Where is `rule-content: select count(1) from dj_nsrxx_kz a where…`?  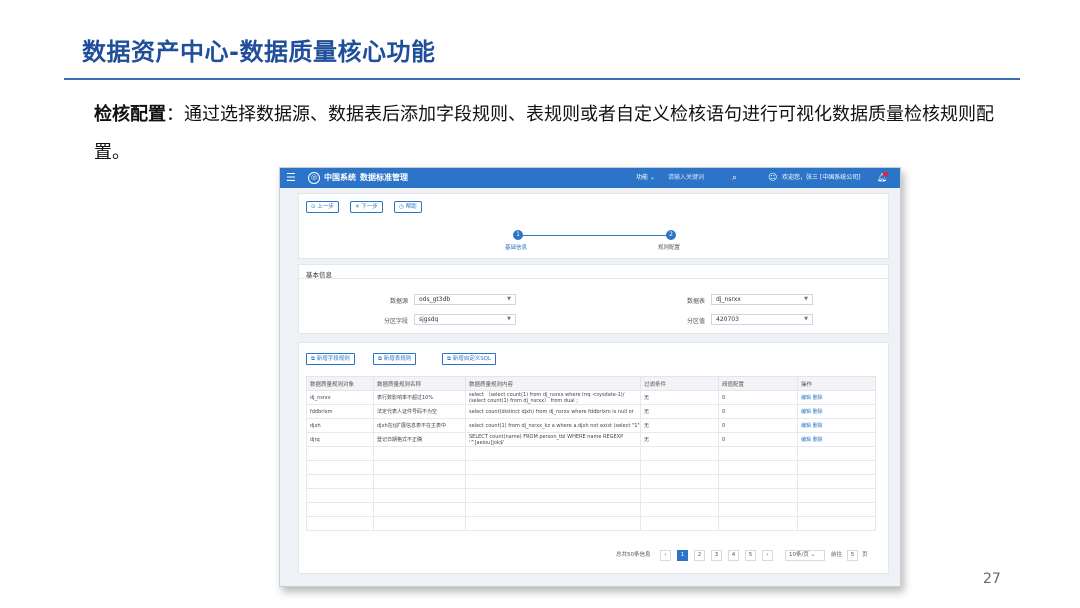
rule-content: select count(1) from dj_nsrxx_kz a where… is located at coordinates (553, 425).